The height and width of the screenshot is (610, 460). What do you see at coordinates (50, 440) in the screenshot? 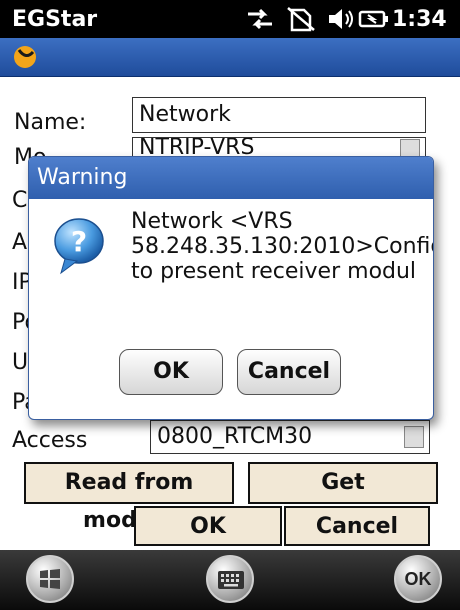
I see `access-label: Access` at bounding box center [50, 440].